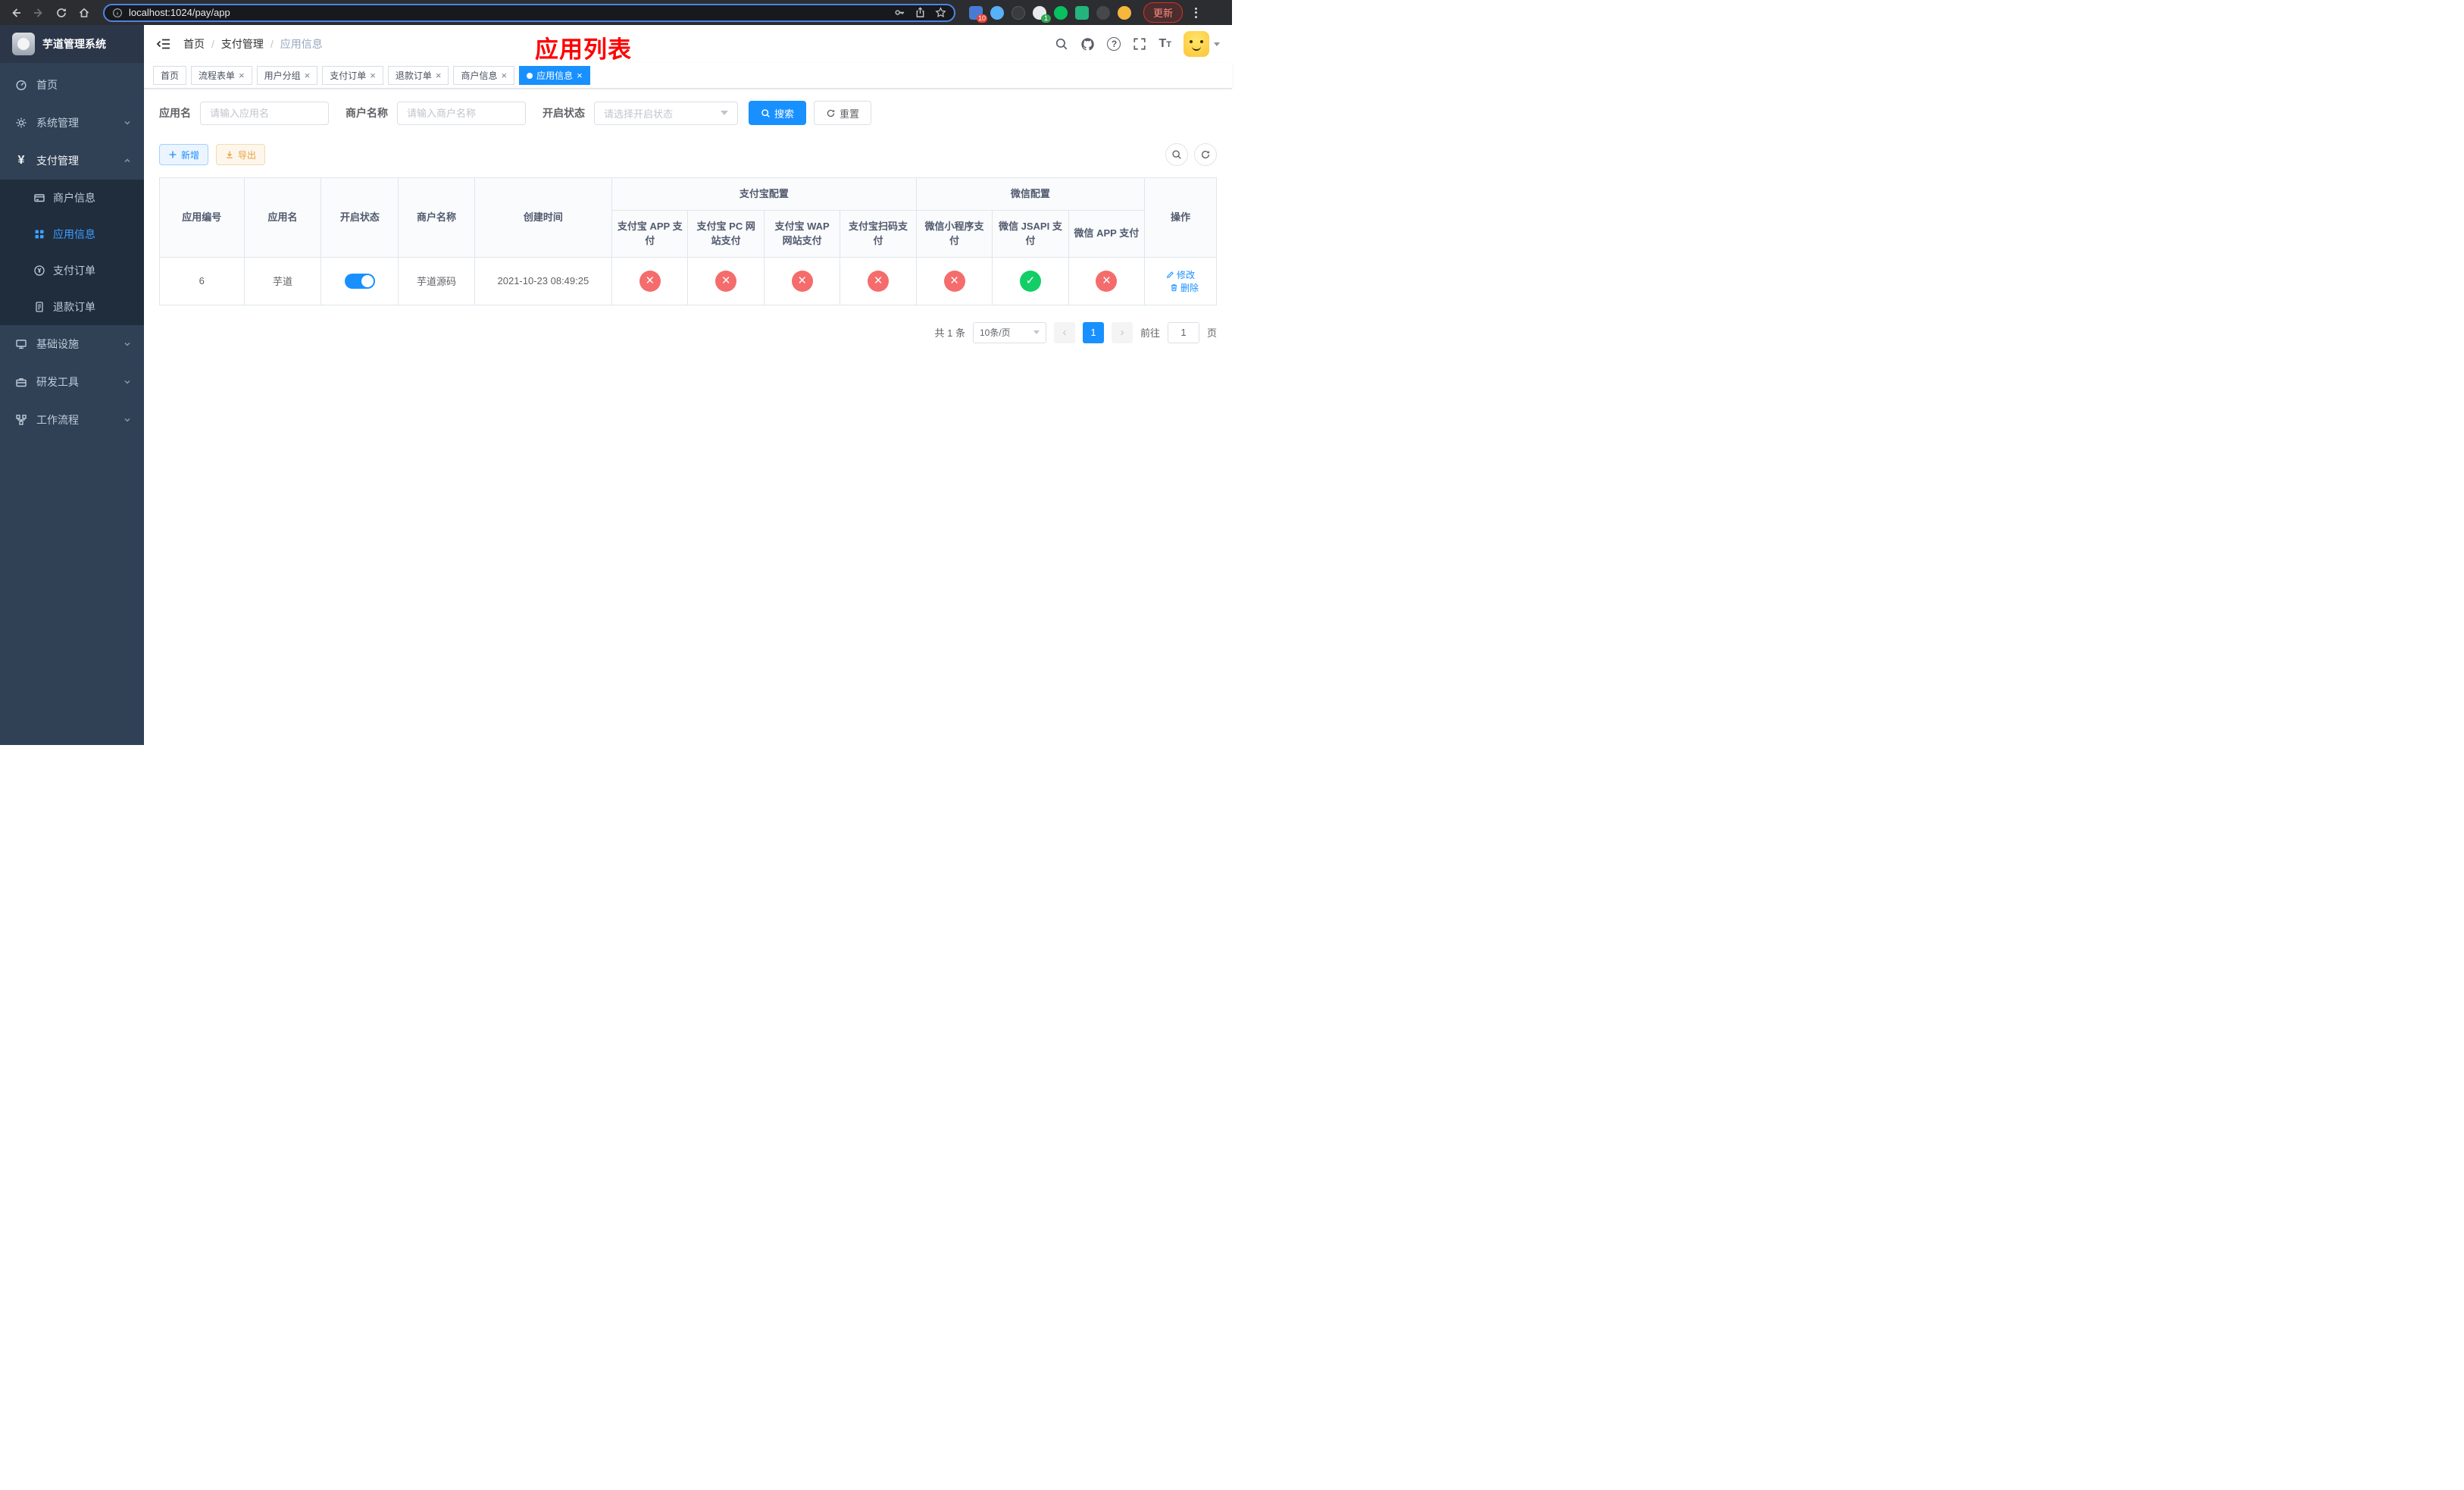 The height and width of the screenshot is (1490, 2464). I want to click on extension-badge: 10, so click(981, 18).